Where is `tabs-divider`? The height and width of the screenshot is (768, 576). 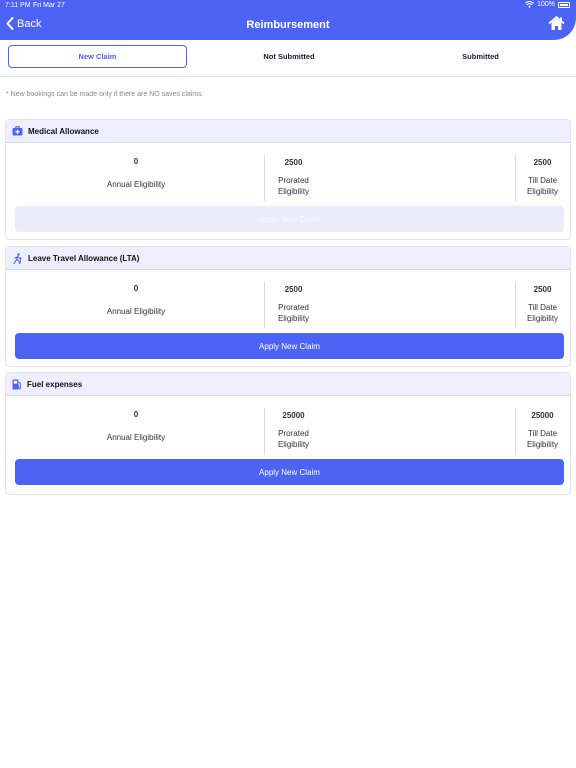
tabs-divider is located at coordinates (288, 76).